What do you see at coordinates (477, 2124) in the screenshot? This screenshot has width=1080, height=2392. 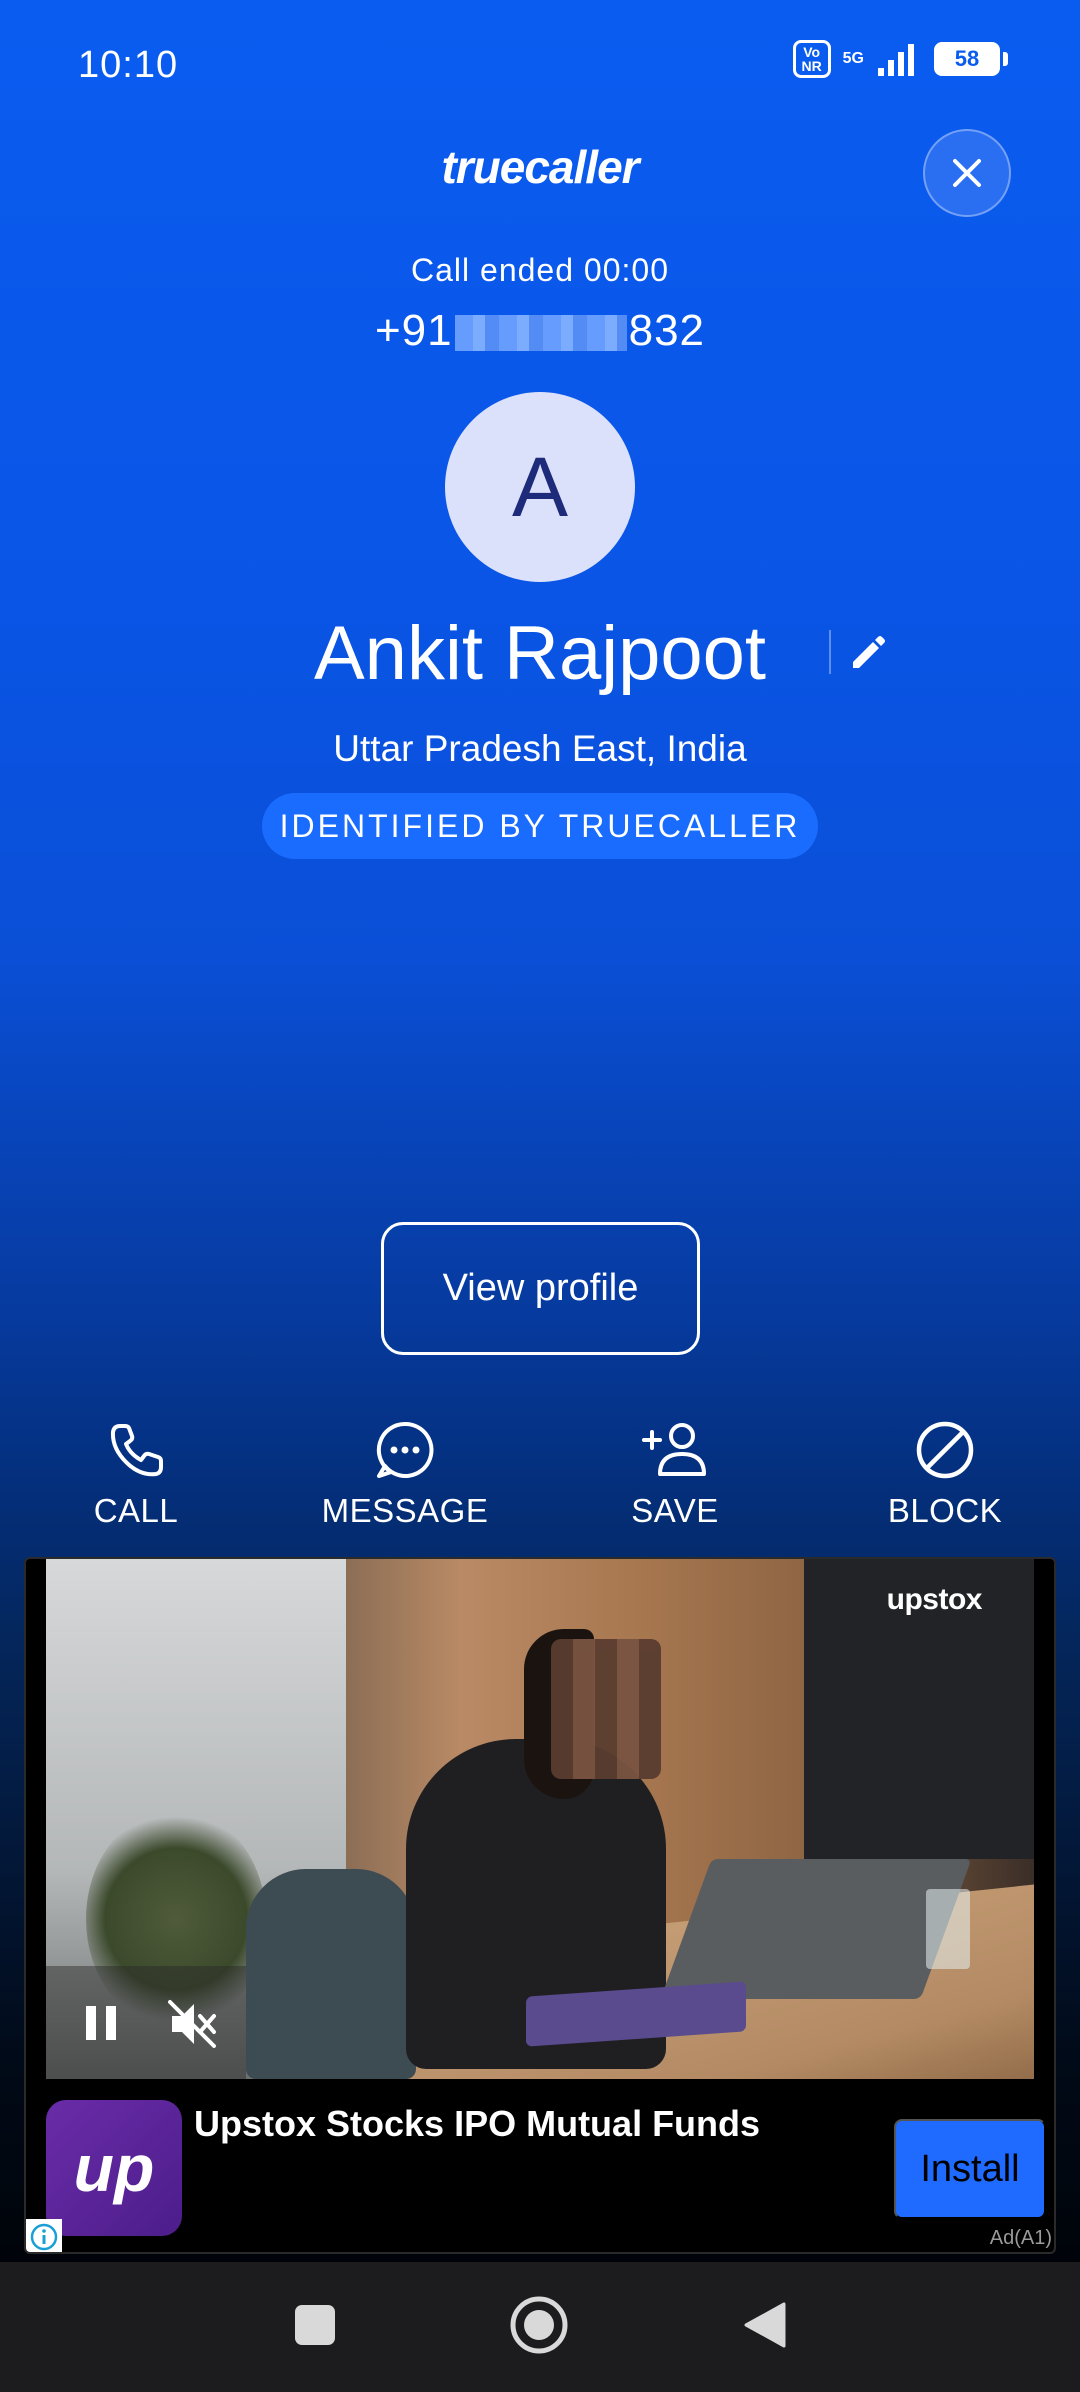 I see `ad-title: Upstox Stocks IPO Mutual Funds` at bounding box center [477, 2124].